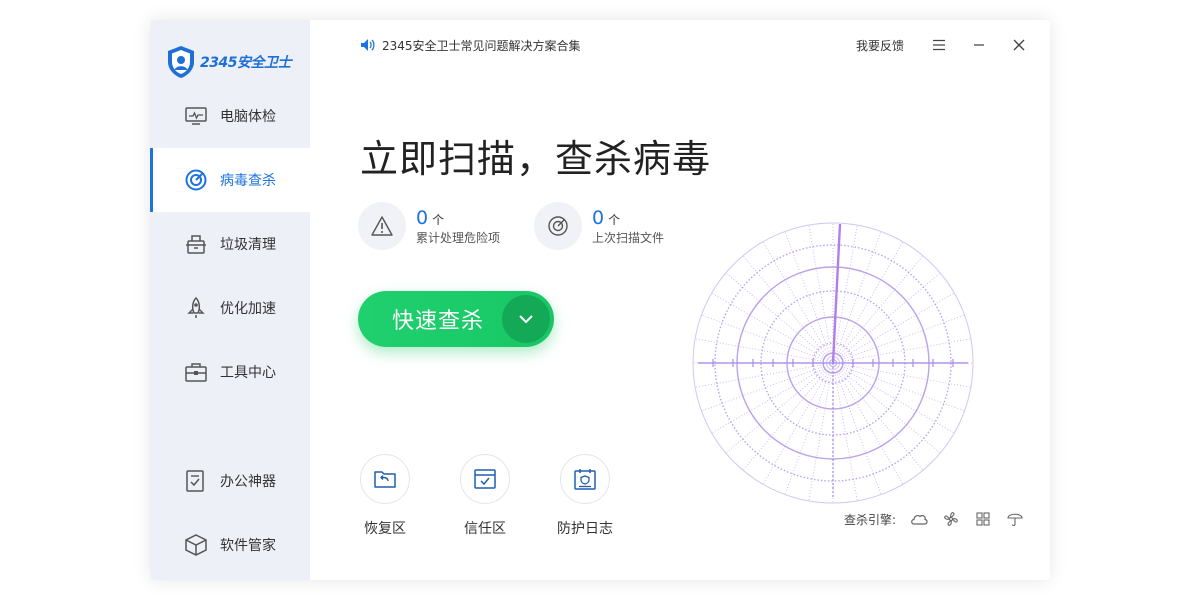 The width and height of the screenshot is (1200, 600). I want to click on tool-restore-zone: 恢复区, so click(385, 496).